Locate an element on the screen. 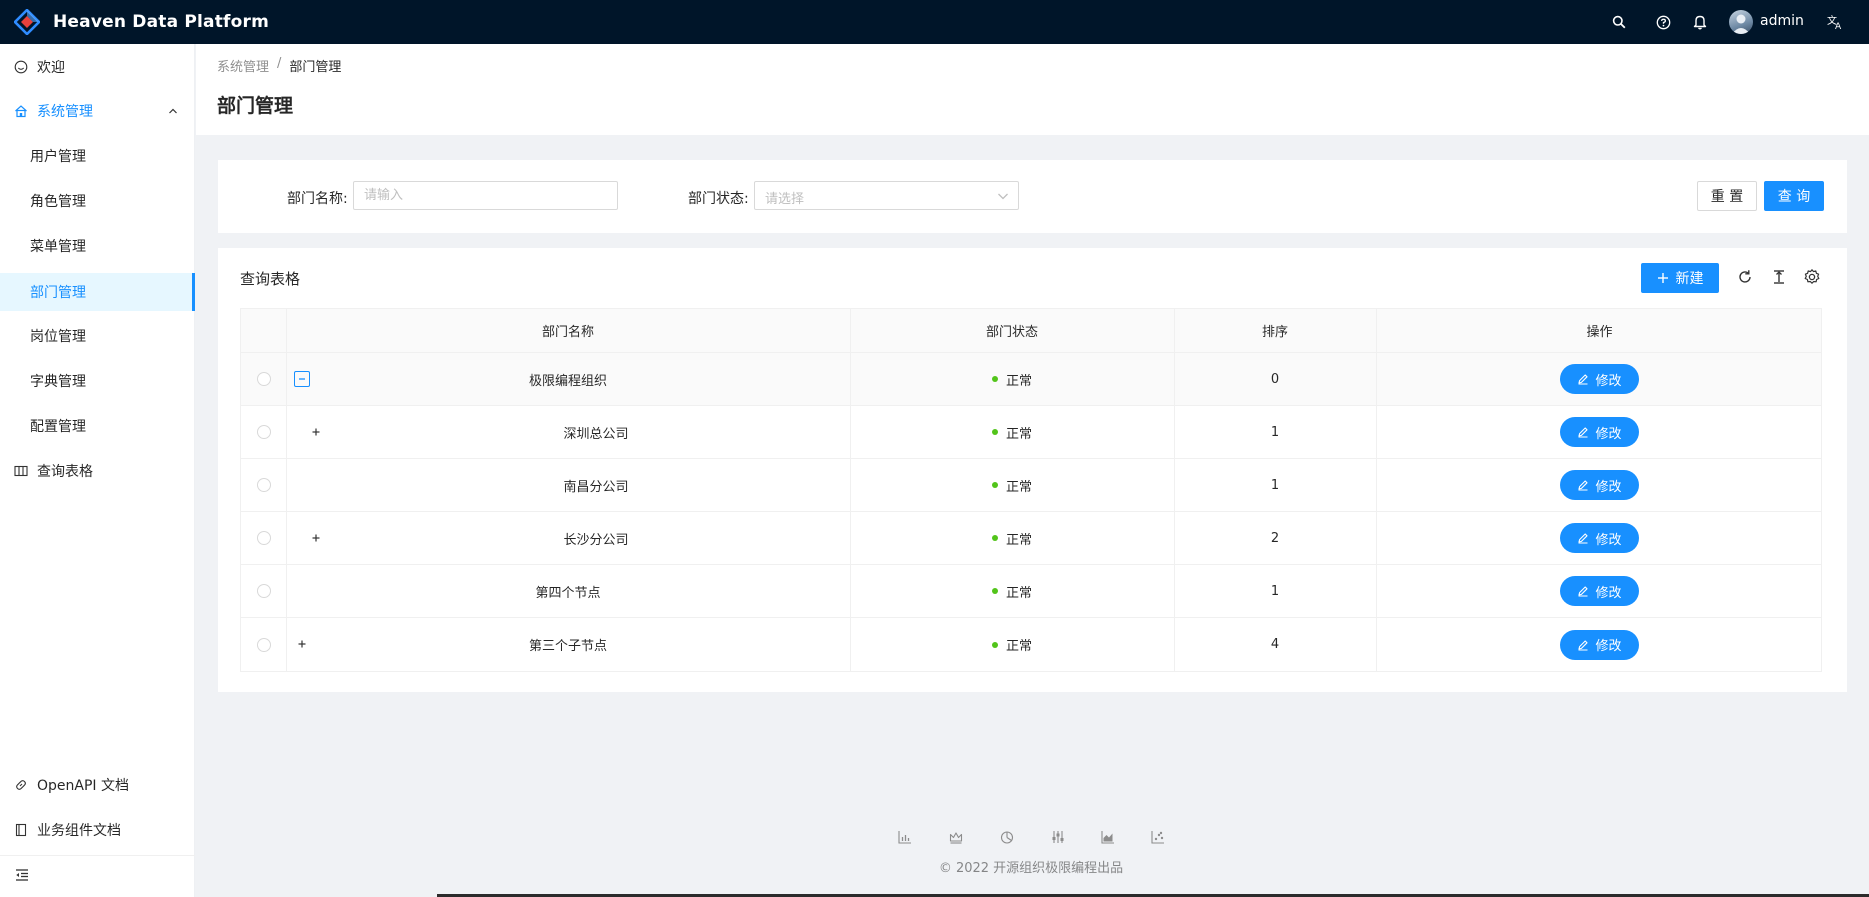 Image resolution: width=1869 pixels, height=897 pixels. sidebar-item-openapi-docs: OpenAPI 文档 is located at coordinates (97, 785).